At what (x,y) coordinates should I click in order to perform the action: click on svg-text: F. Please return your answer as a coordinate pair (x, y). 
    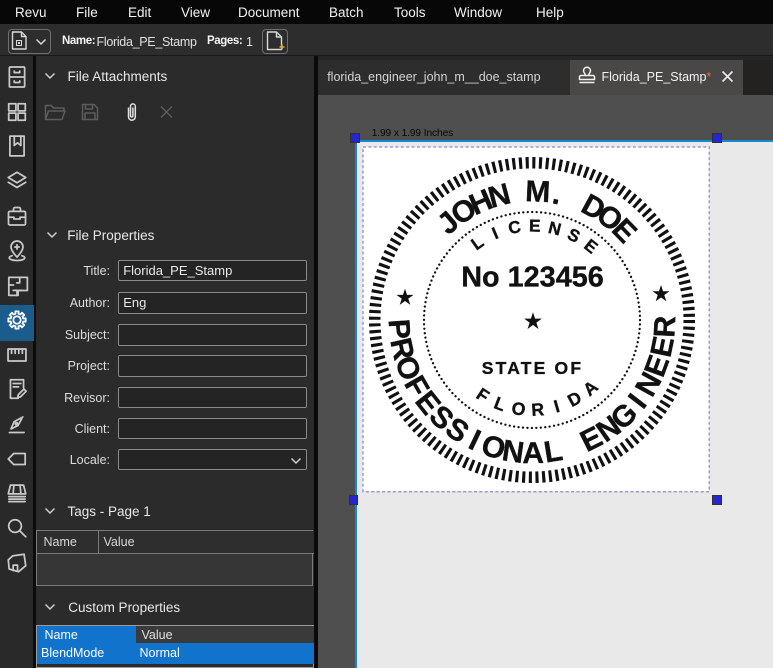
    Looking at the image, I should click on (483, 395).